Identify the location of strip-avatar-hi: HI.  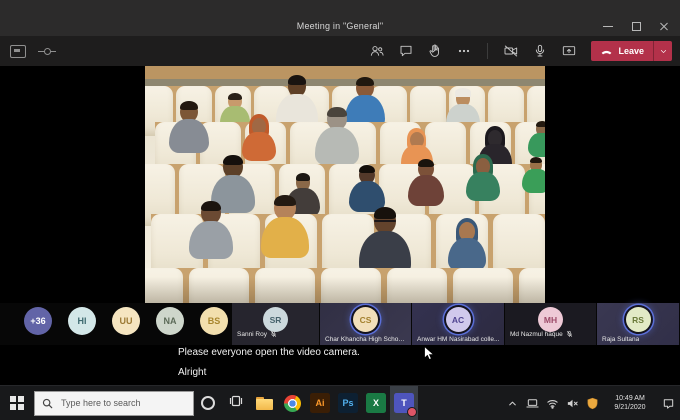
(82, 321).